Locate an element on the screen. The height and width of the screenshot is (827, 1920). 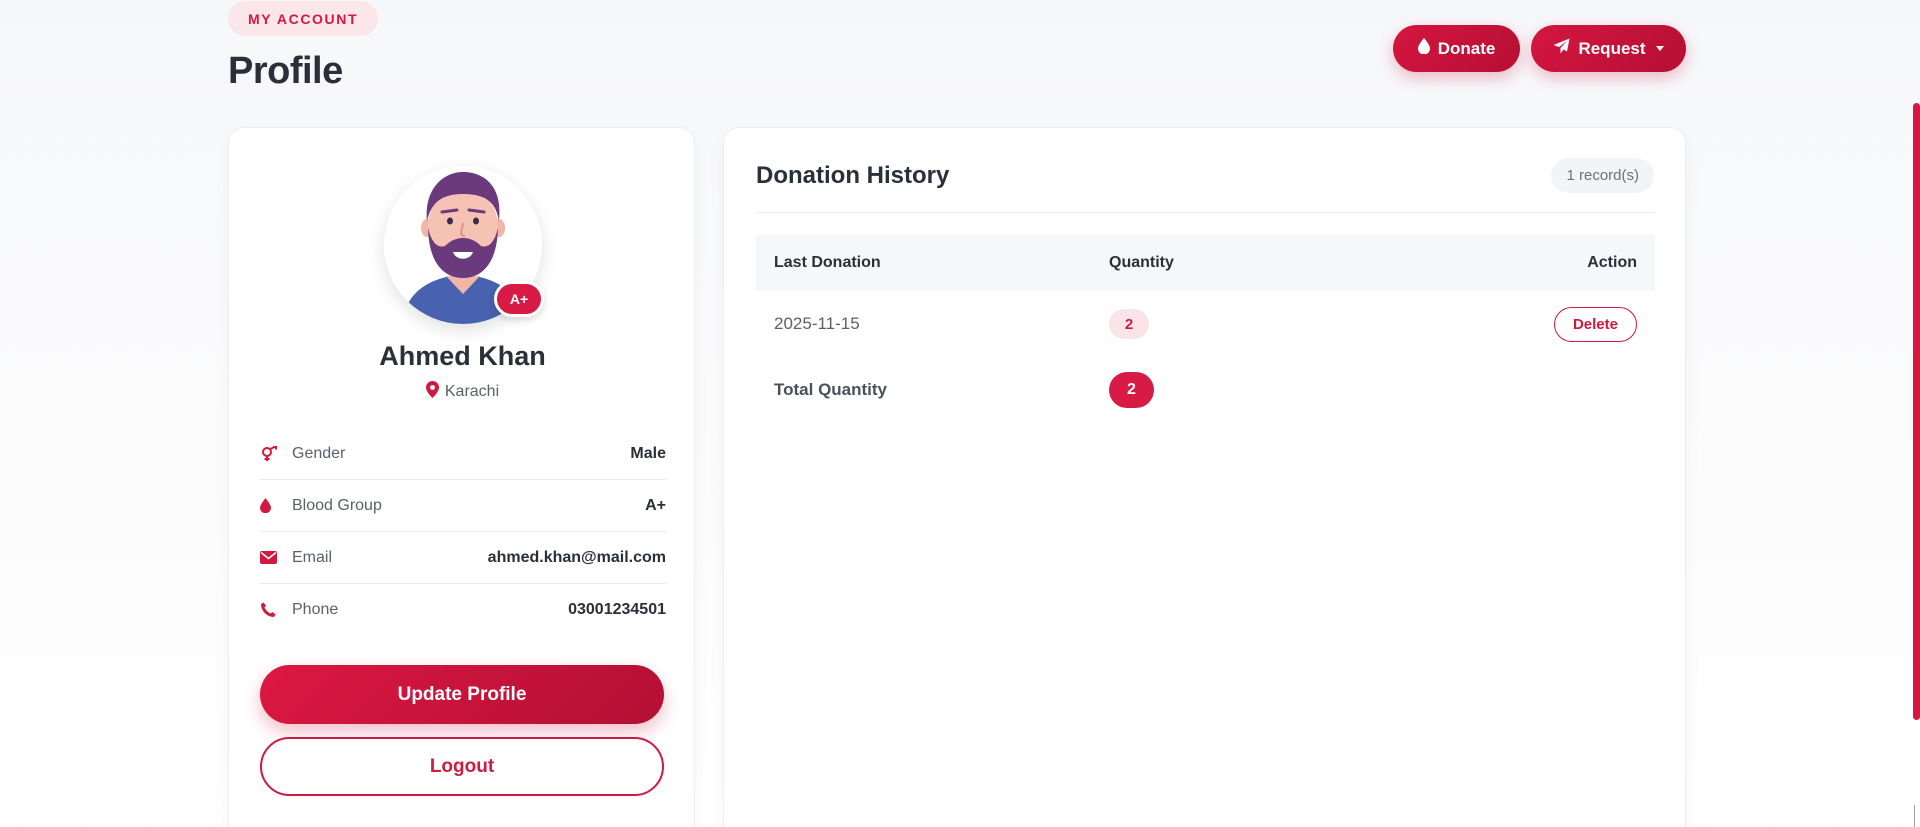
scrollbar-thumb is located at coordinates (1916, 411).